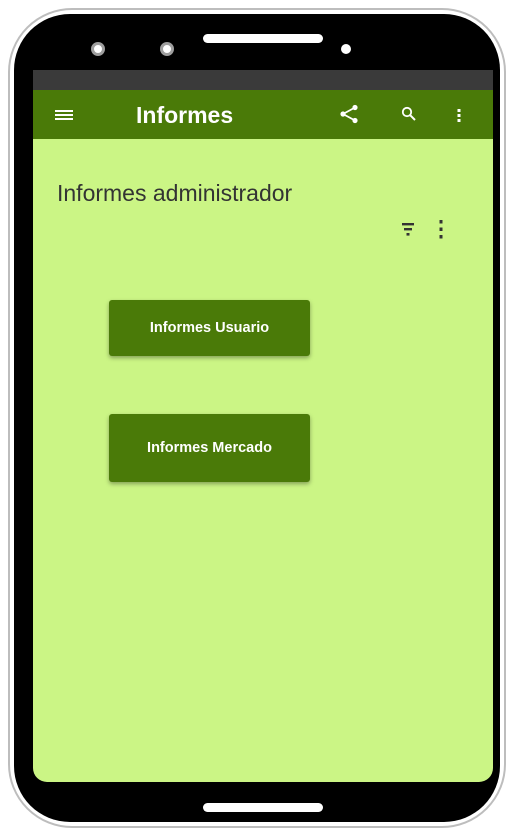  What do you see at coordinates (263, 38) in the screenshot?
I see `speaker-grille` at bounding box center [263, 38].